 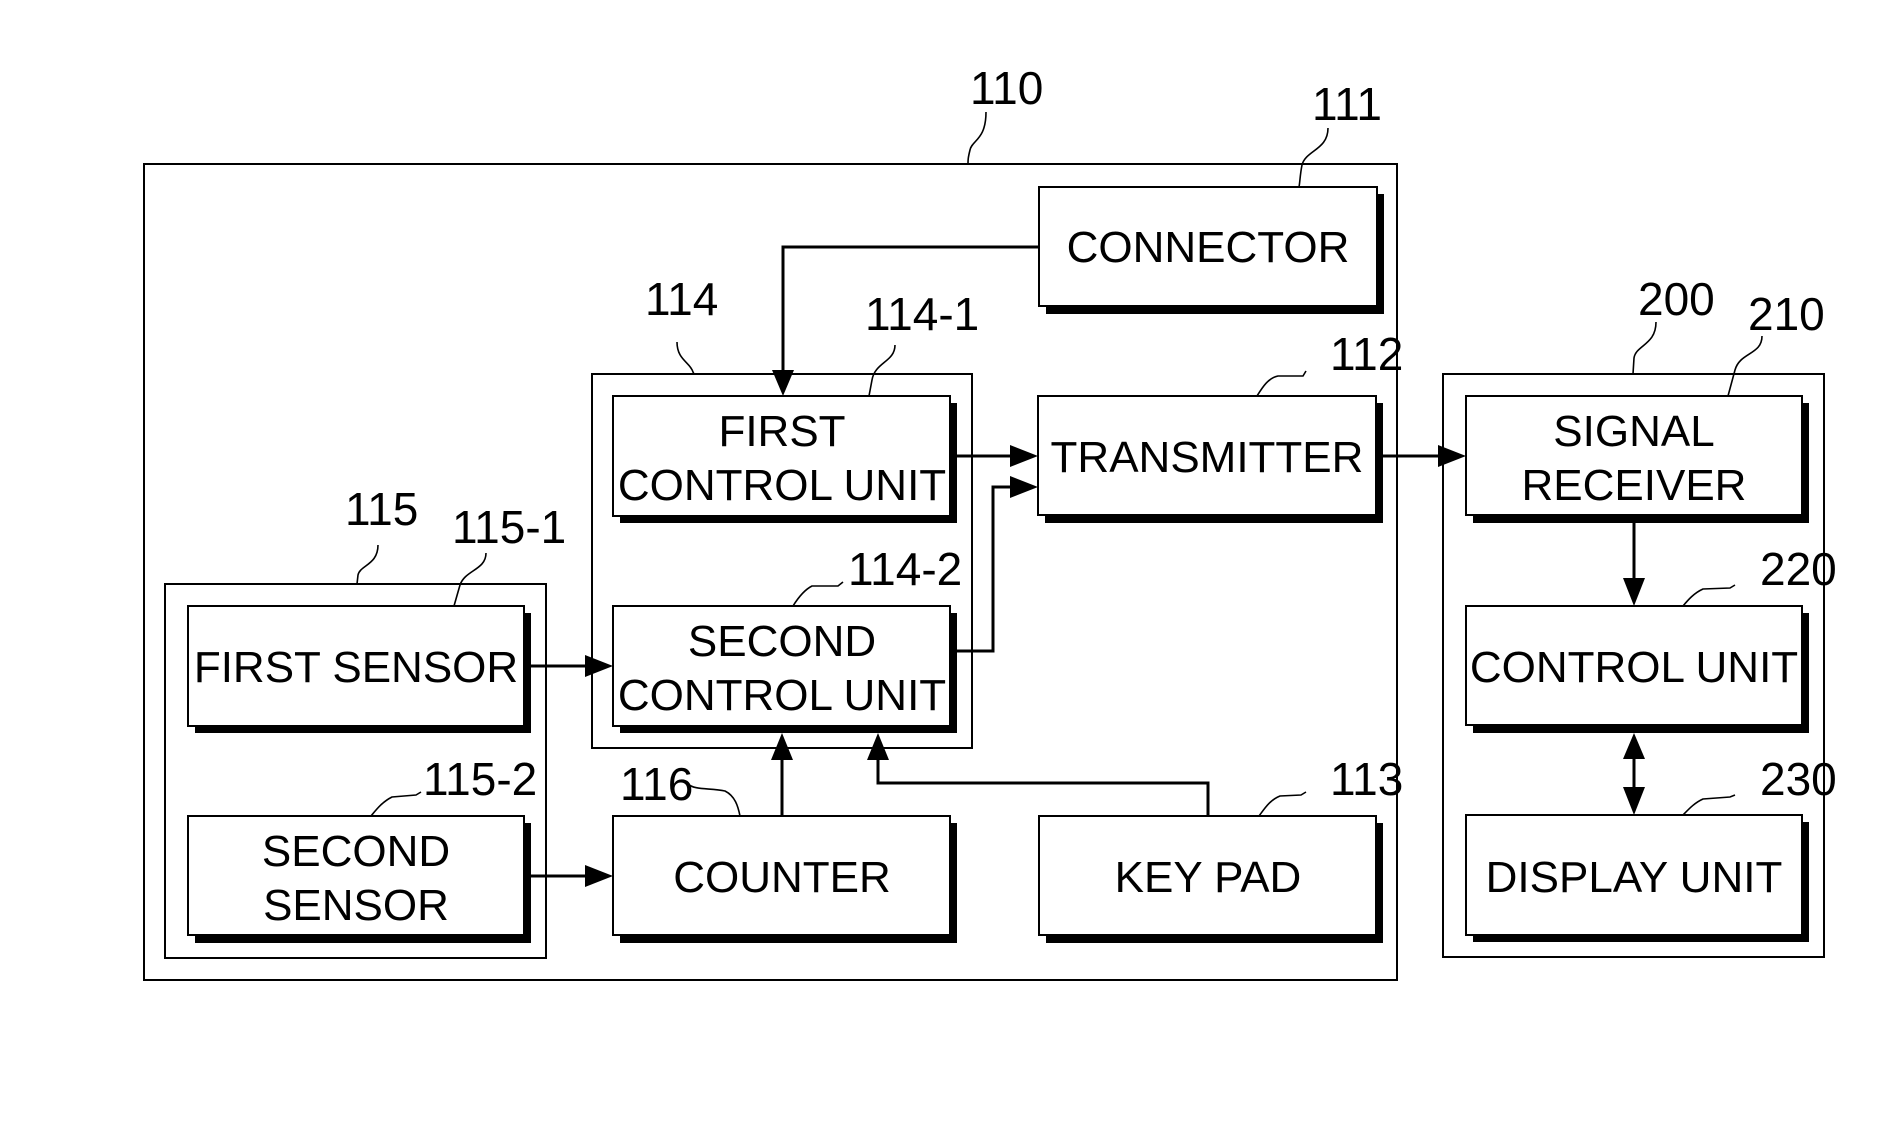 What do you see at coordinates (782, 774) in the screenshot?
I see `counter-to-second-control-arrow` at bounding box center [782, 774].